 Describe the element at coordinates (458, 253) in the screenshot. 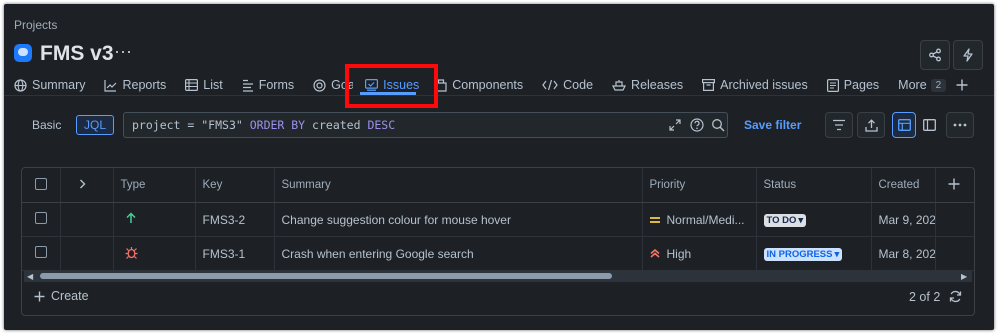

I see `issue-summary: Crash when entering Google search` at that location.